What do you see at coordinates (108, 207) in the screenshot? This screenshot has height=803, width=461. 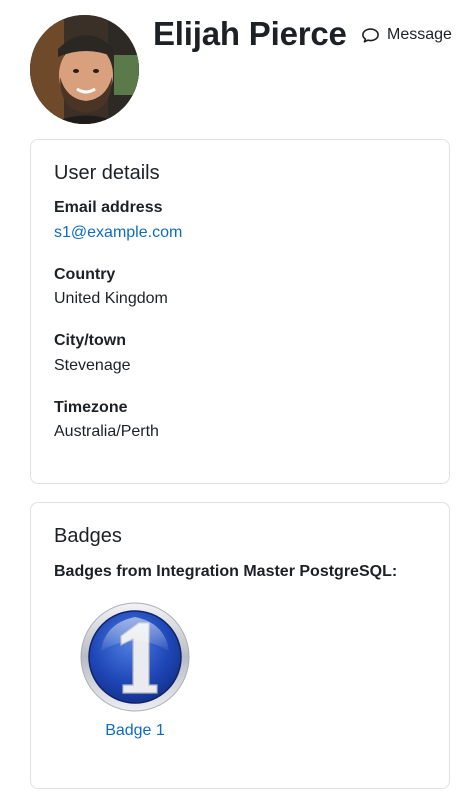 I see `email-label: Email address` at bounding box center [108, 207].